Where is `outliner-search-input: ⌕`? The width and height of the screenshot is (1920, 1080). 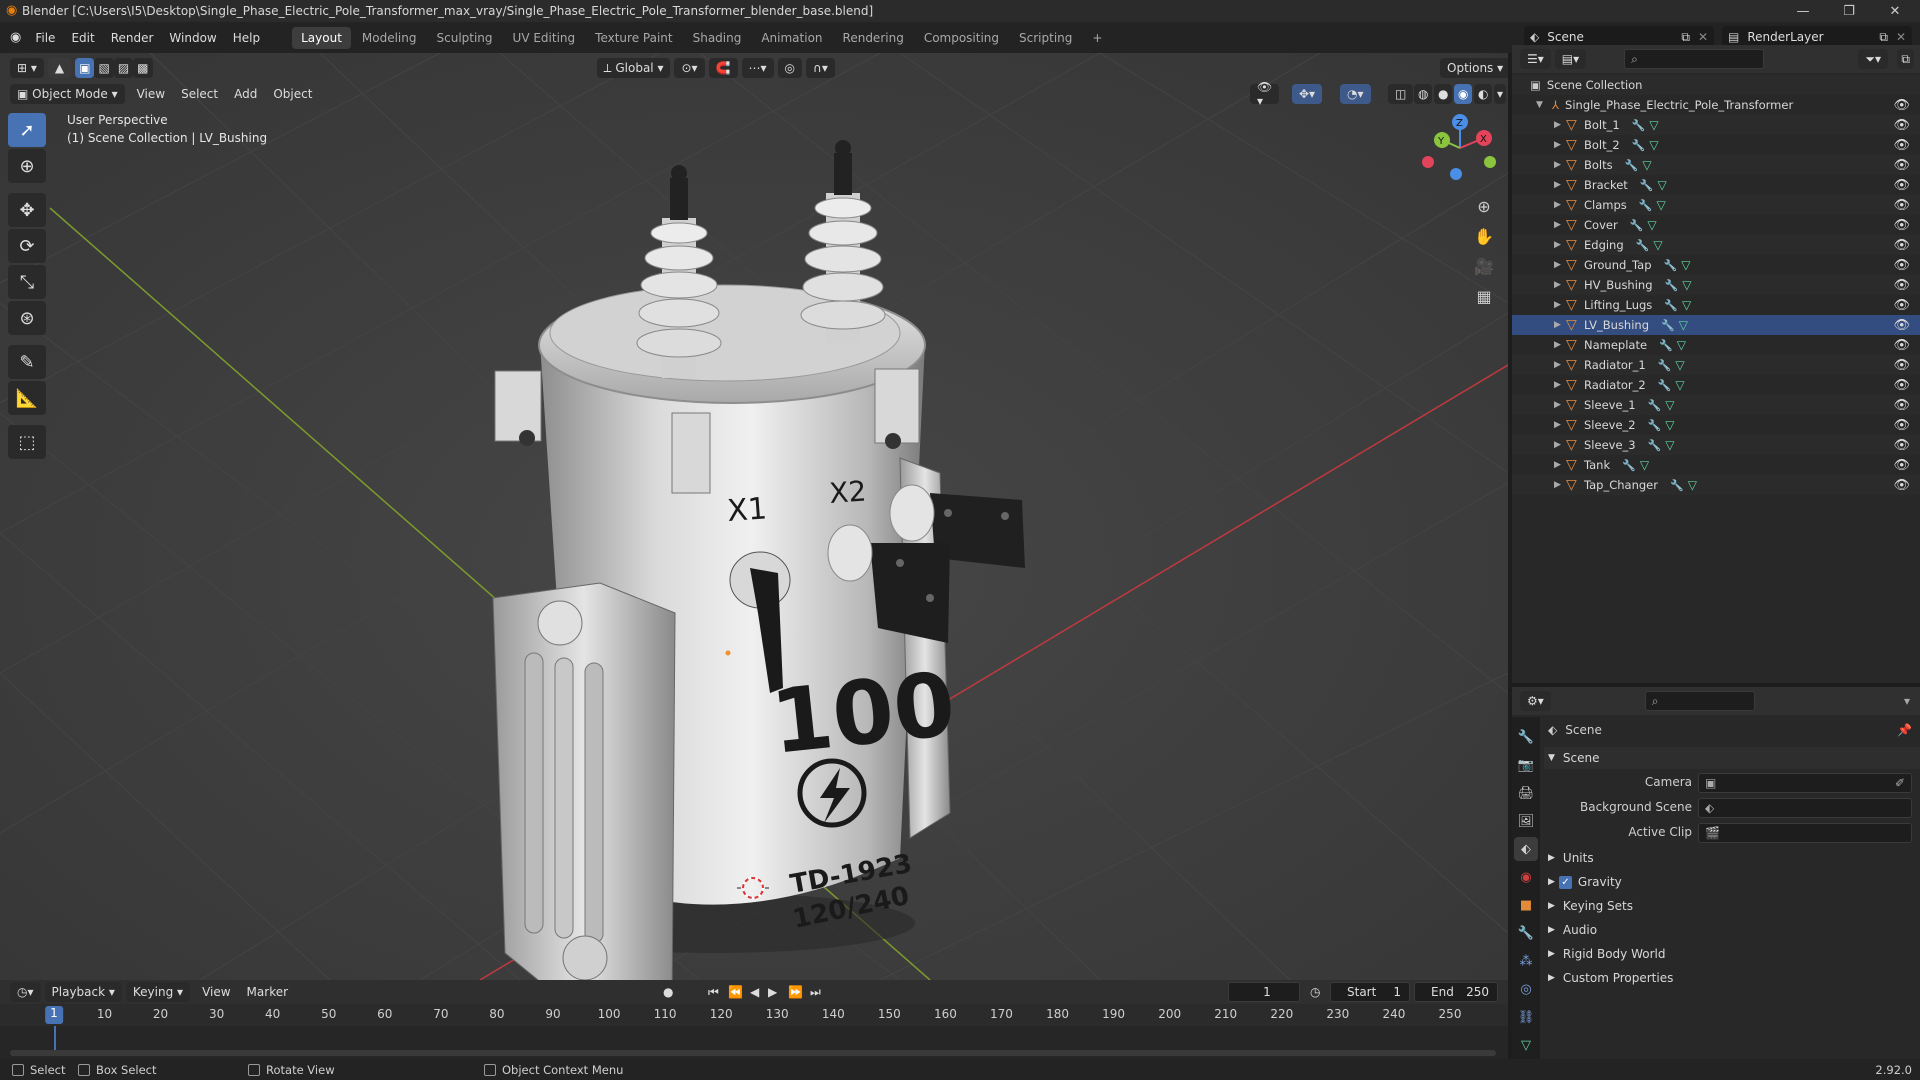 outliner-search-input: ⌕ is located at coordinates (1694, 59).